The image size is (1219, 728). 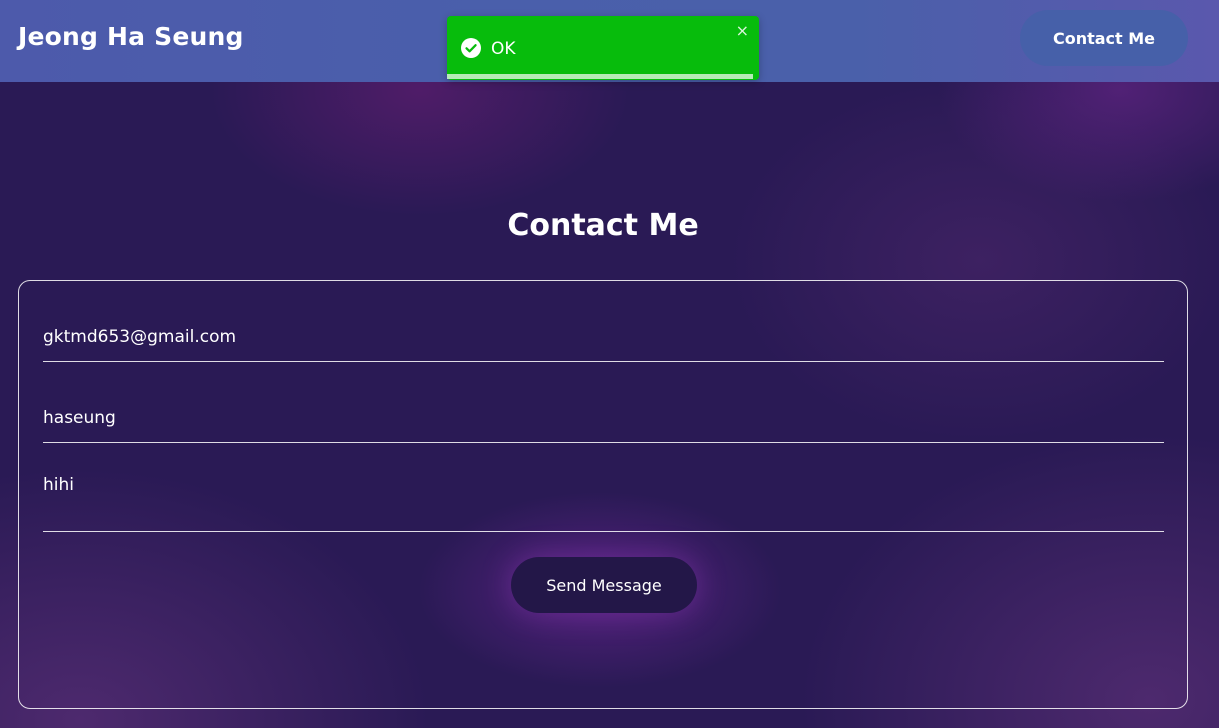 What do you see at coordinates (603, 225) in the screenshot?
I see `page-title: Contact Me` at bounding box center [603, 225].